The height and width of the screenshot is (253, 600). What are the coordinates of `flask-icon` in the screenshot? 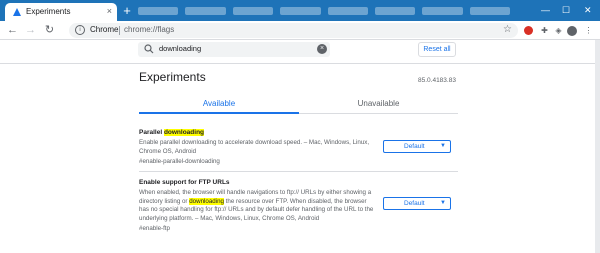 It's located at (17, 12).